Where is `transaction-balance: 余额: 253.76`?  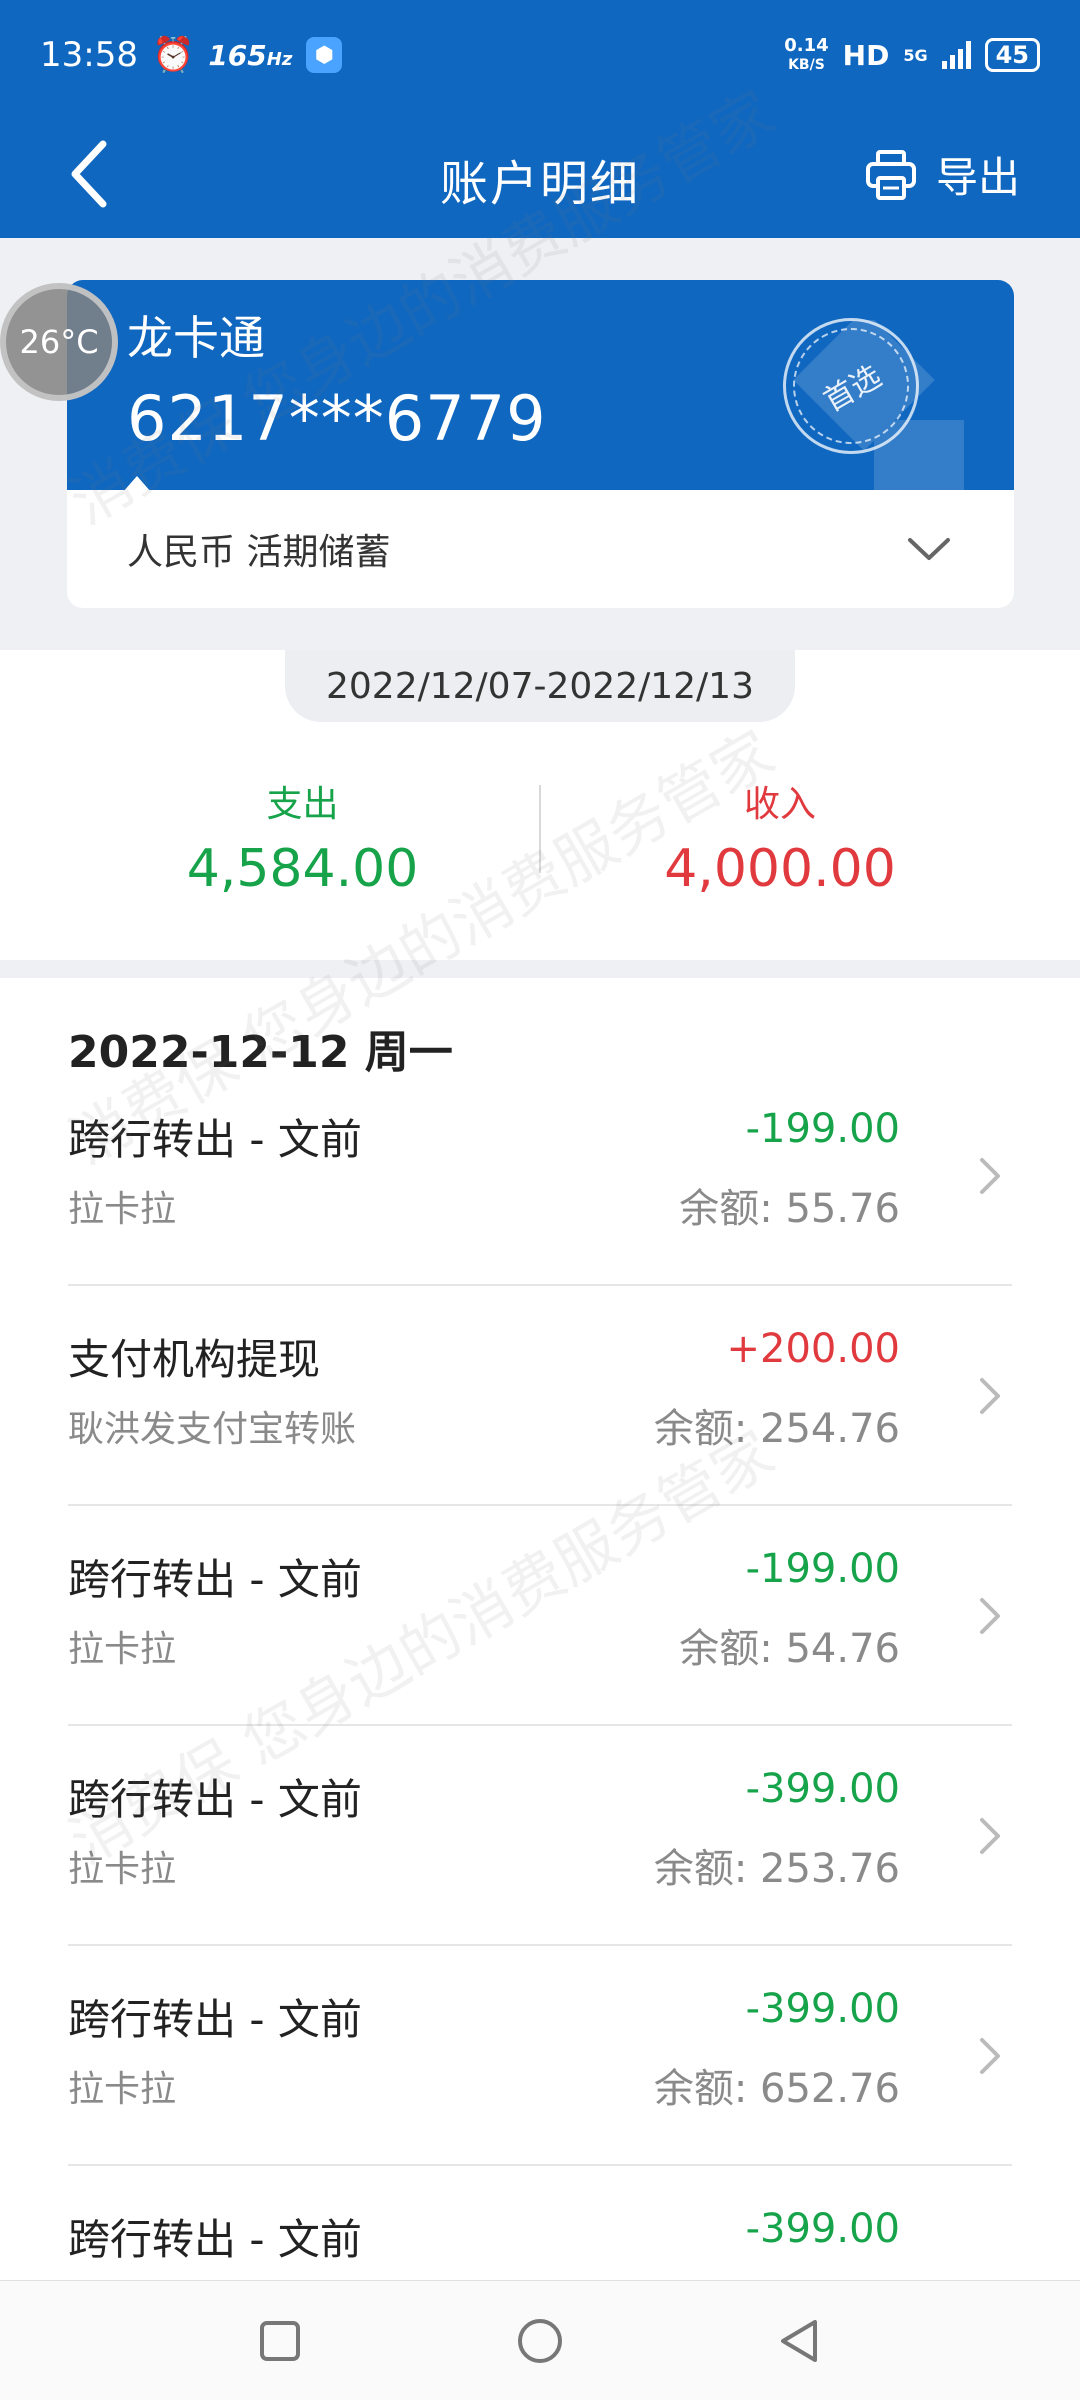 transaction-balance: 余额: 253.76 is located at coordinates (776, 1869).